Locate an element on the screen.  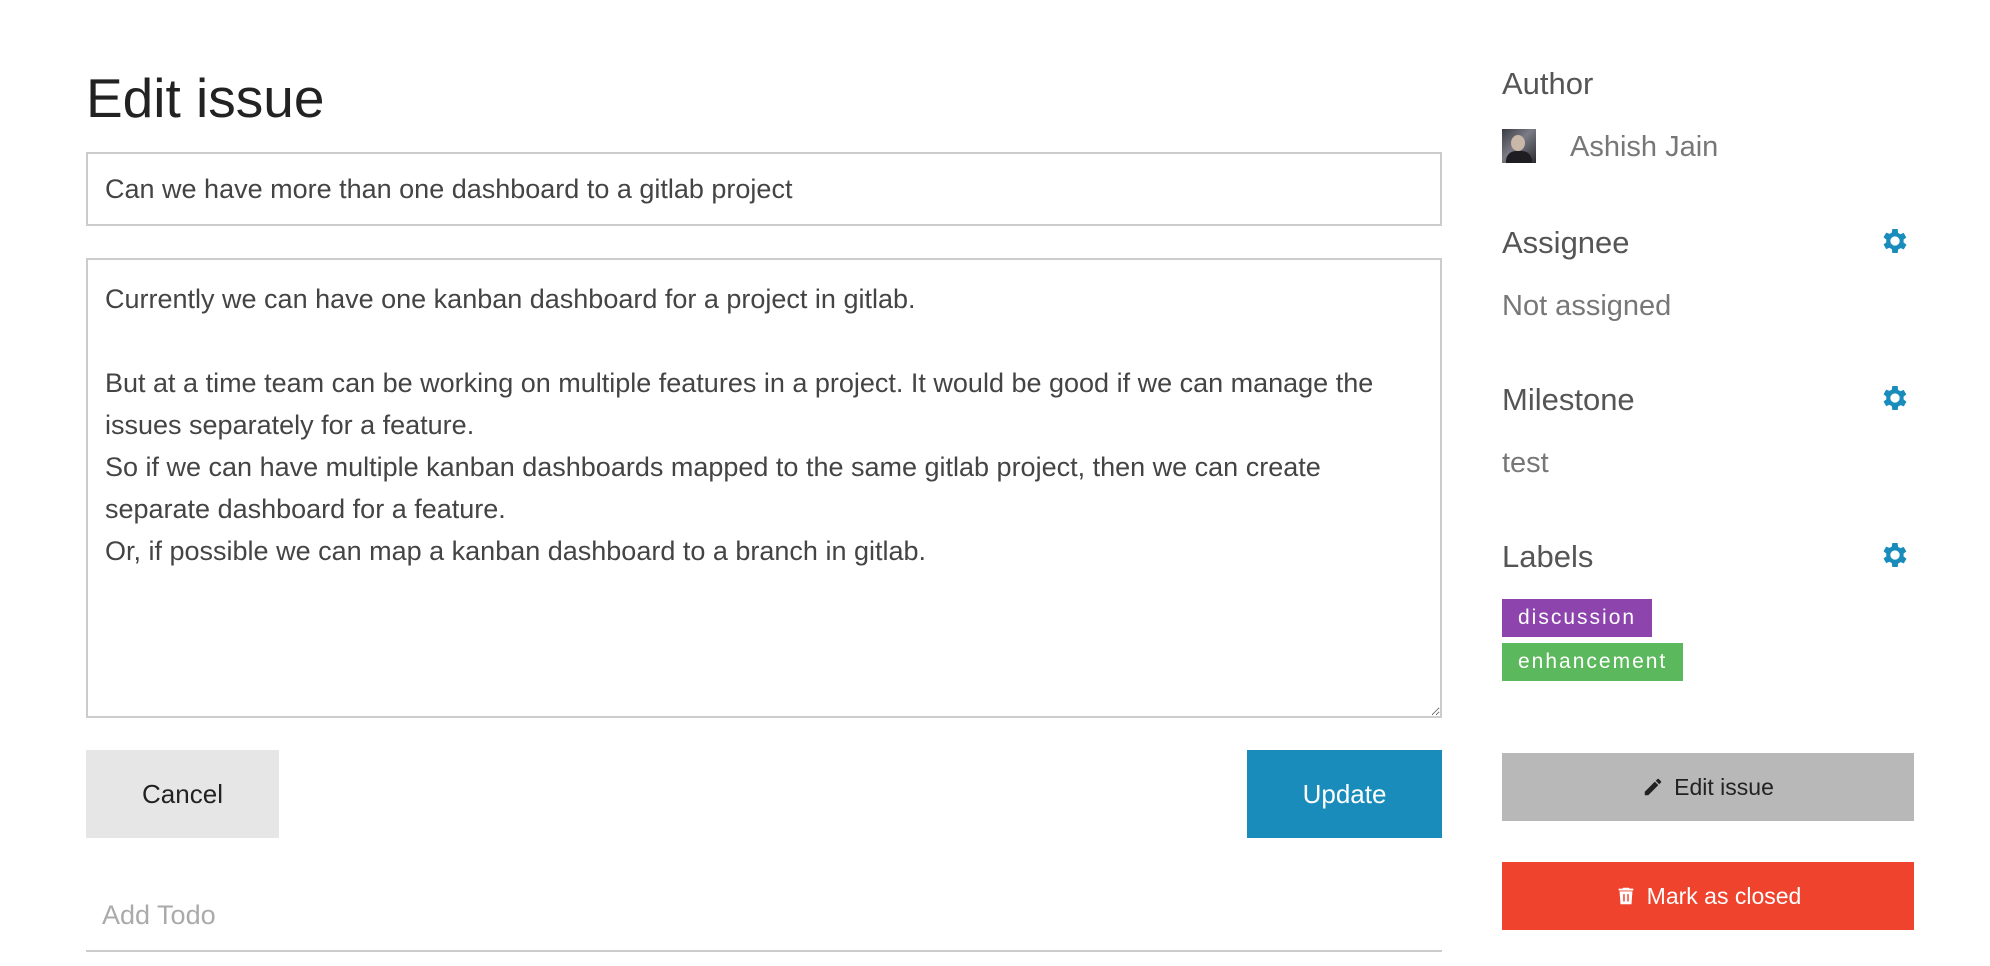
assignee-heading: Assignee is located at coordinates (1566, 242).